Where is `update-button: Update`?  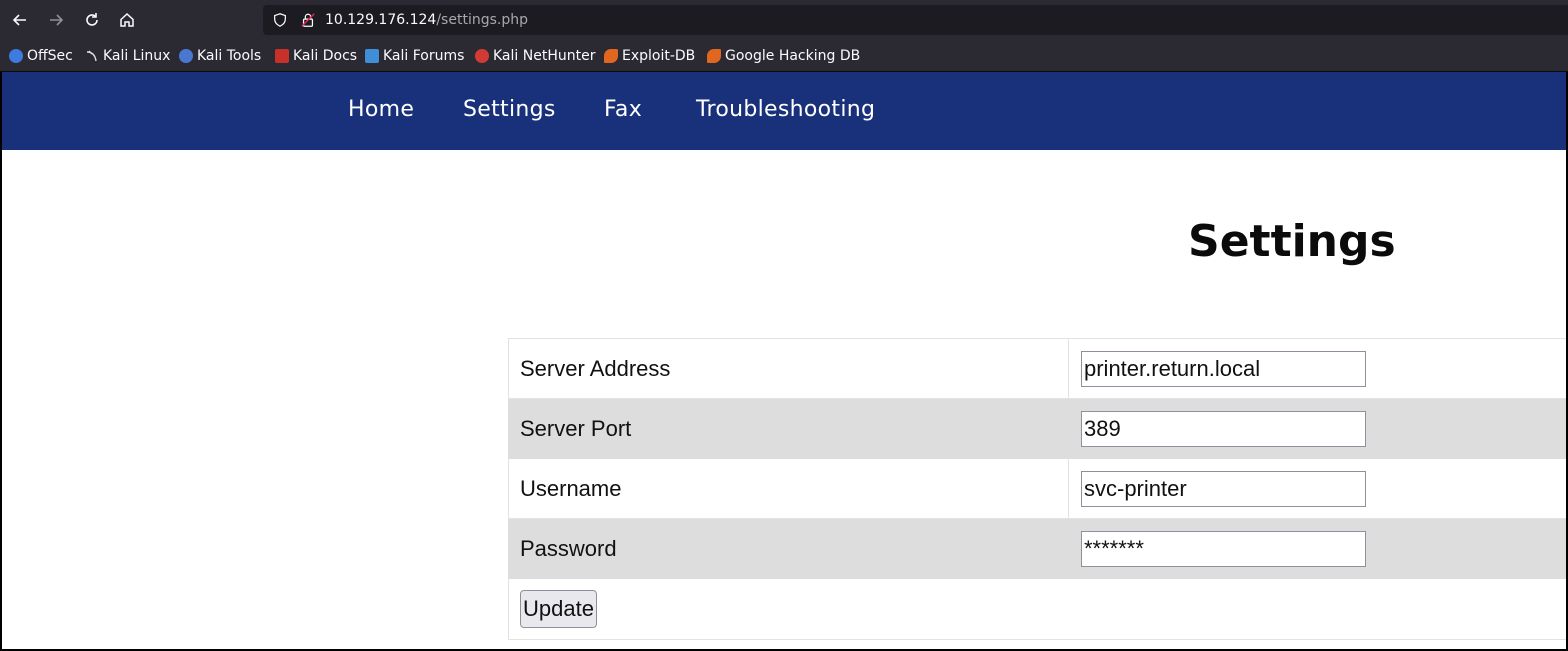 update-button: Update is located at coordinates (558, 609).